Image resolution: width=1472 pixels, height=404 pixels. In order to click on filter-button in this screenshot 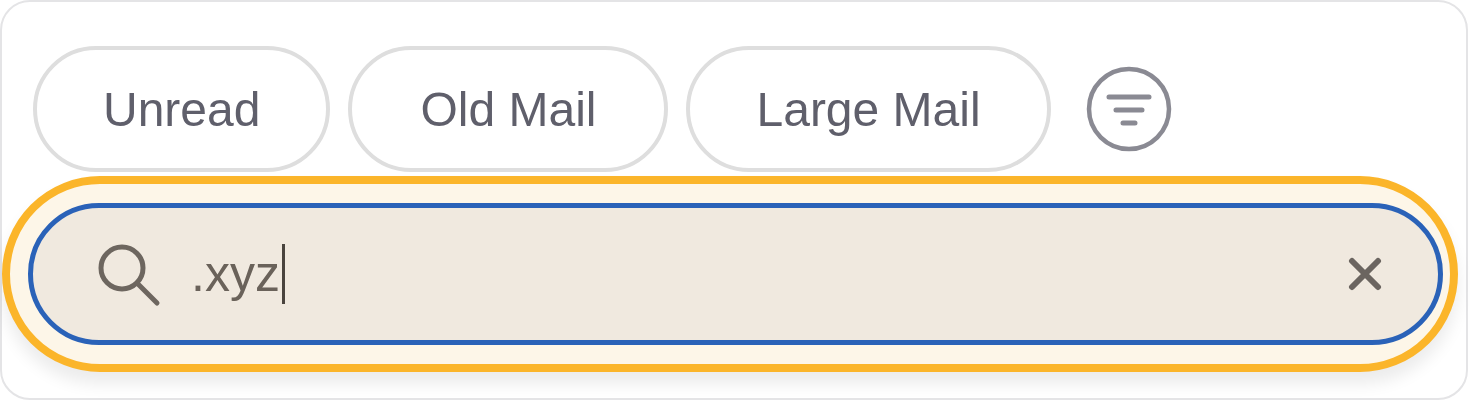, I will do `click(1128, 109)`.